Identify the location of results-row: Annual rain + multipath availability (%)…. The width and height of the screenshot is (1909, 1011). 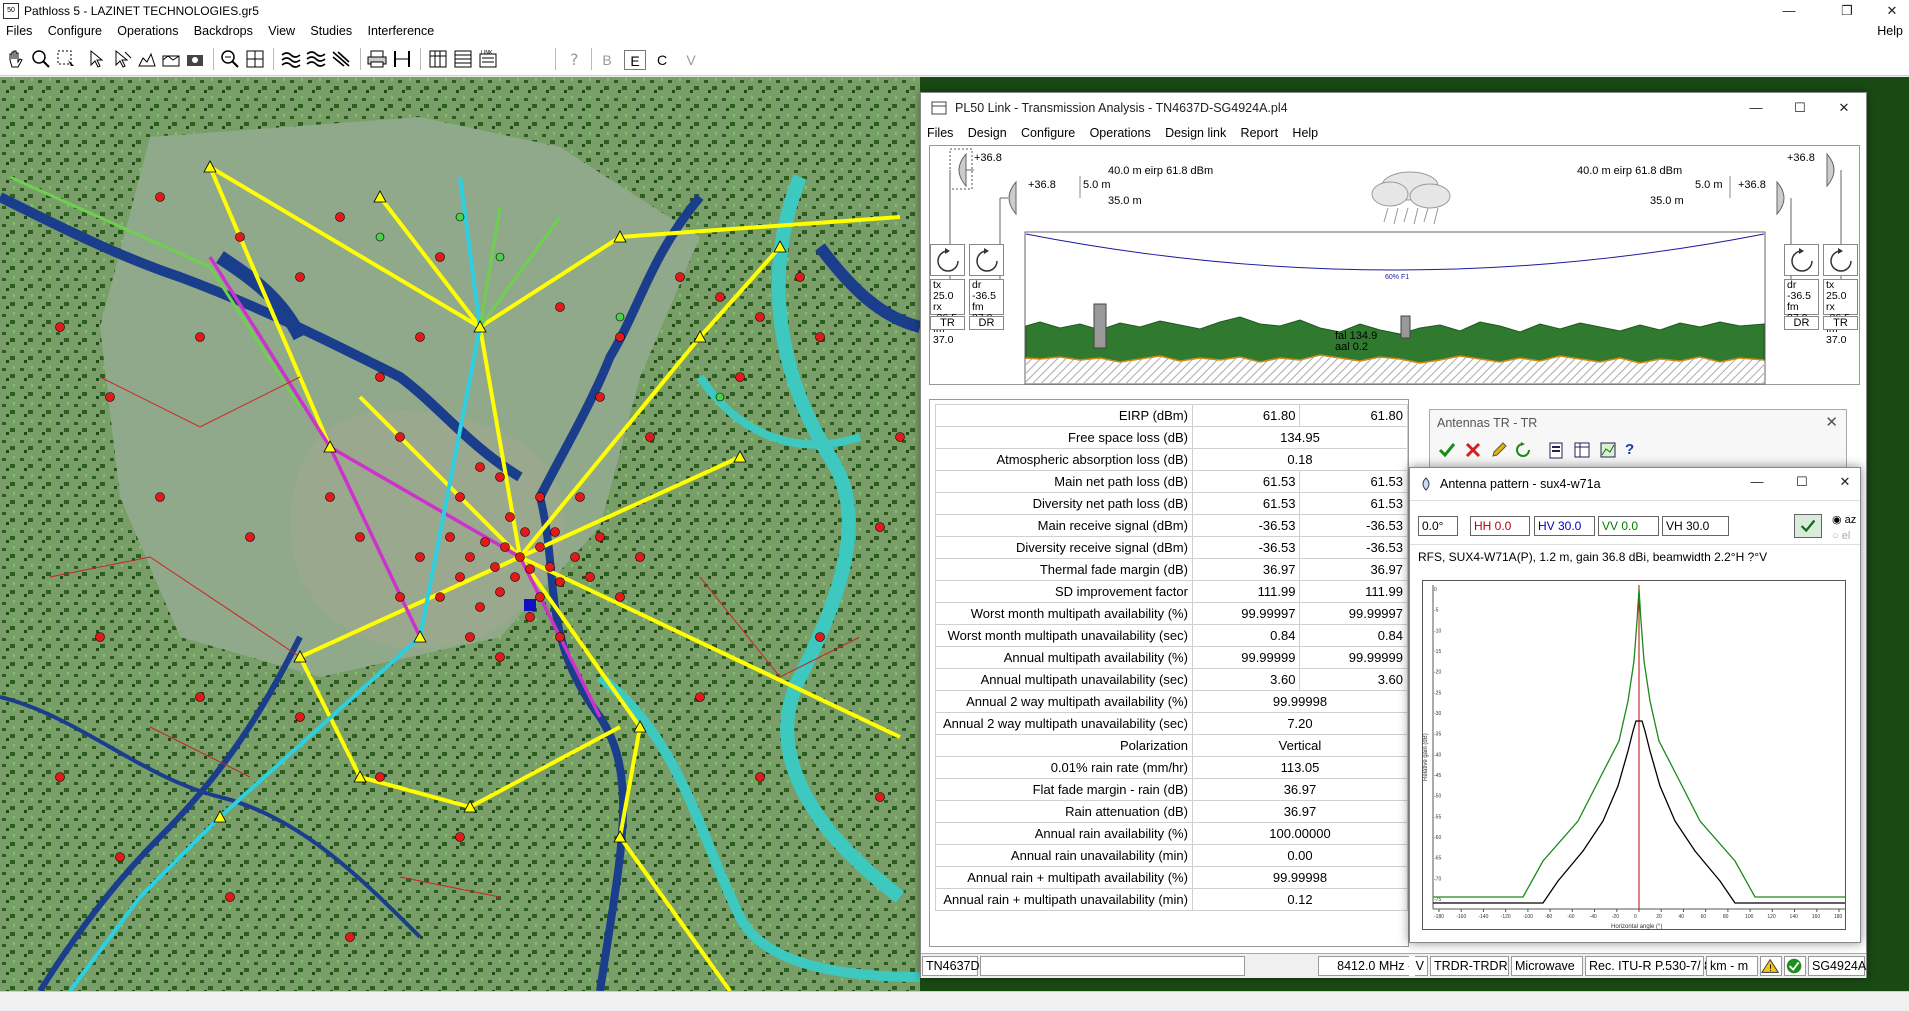
(1172, 877).